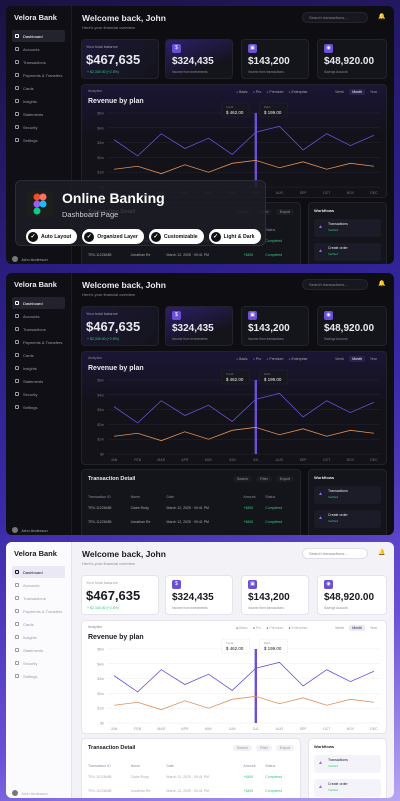 The height and width of the screenshot is (801, 400). Describe the element at coordinates (35, 17) in the screenshot. I see `brand-name: Velora Bank` at that location.